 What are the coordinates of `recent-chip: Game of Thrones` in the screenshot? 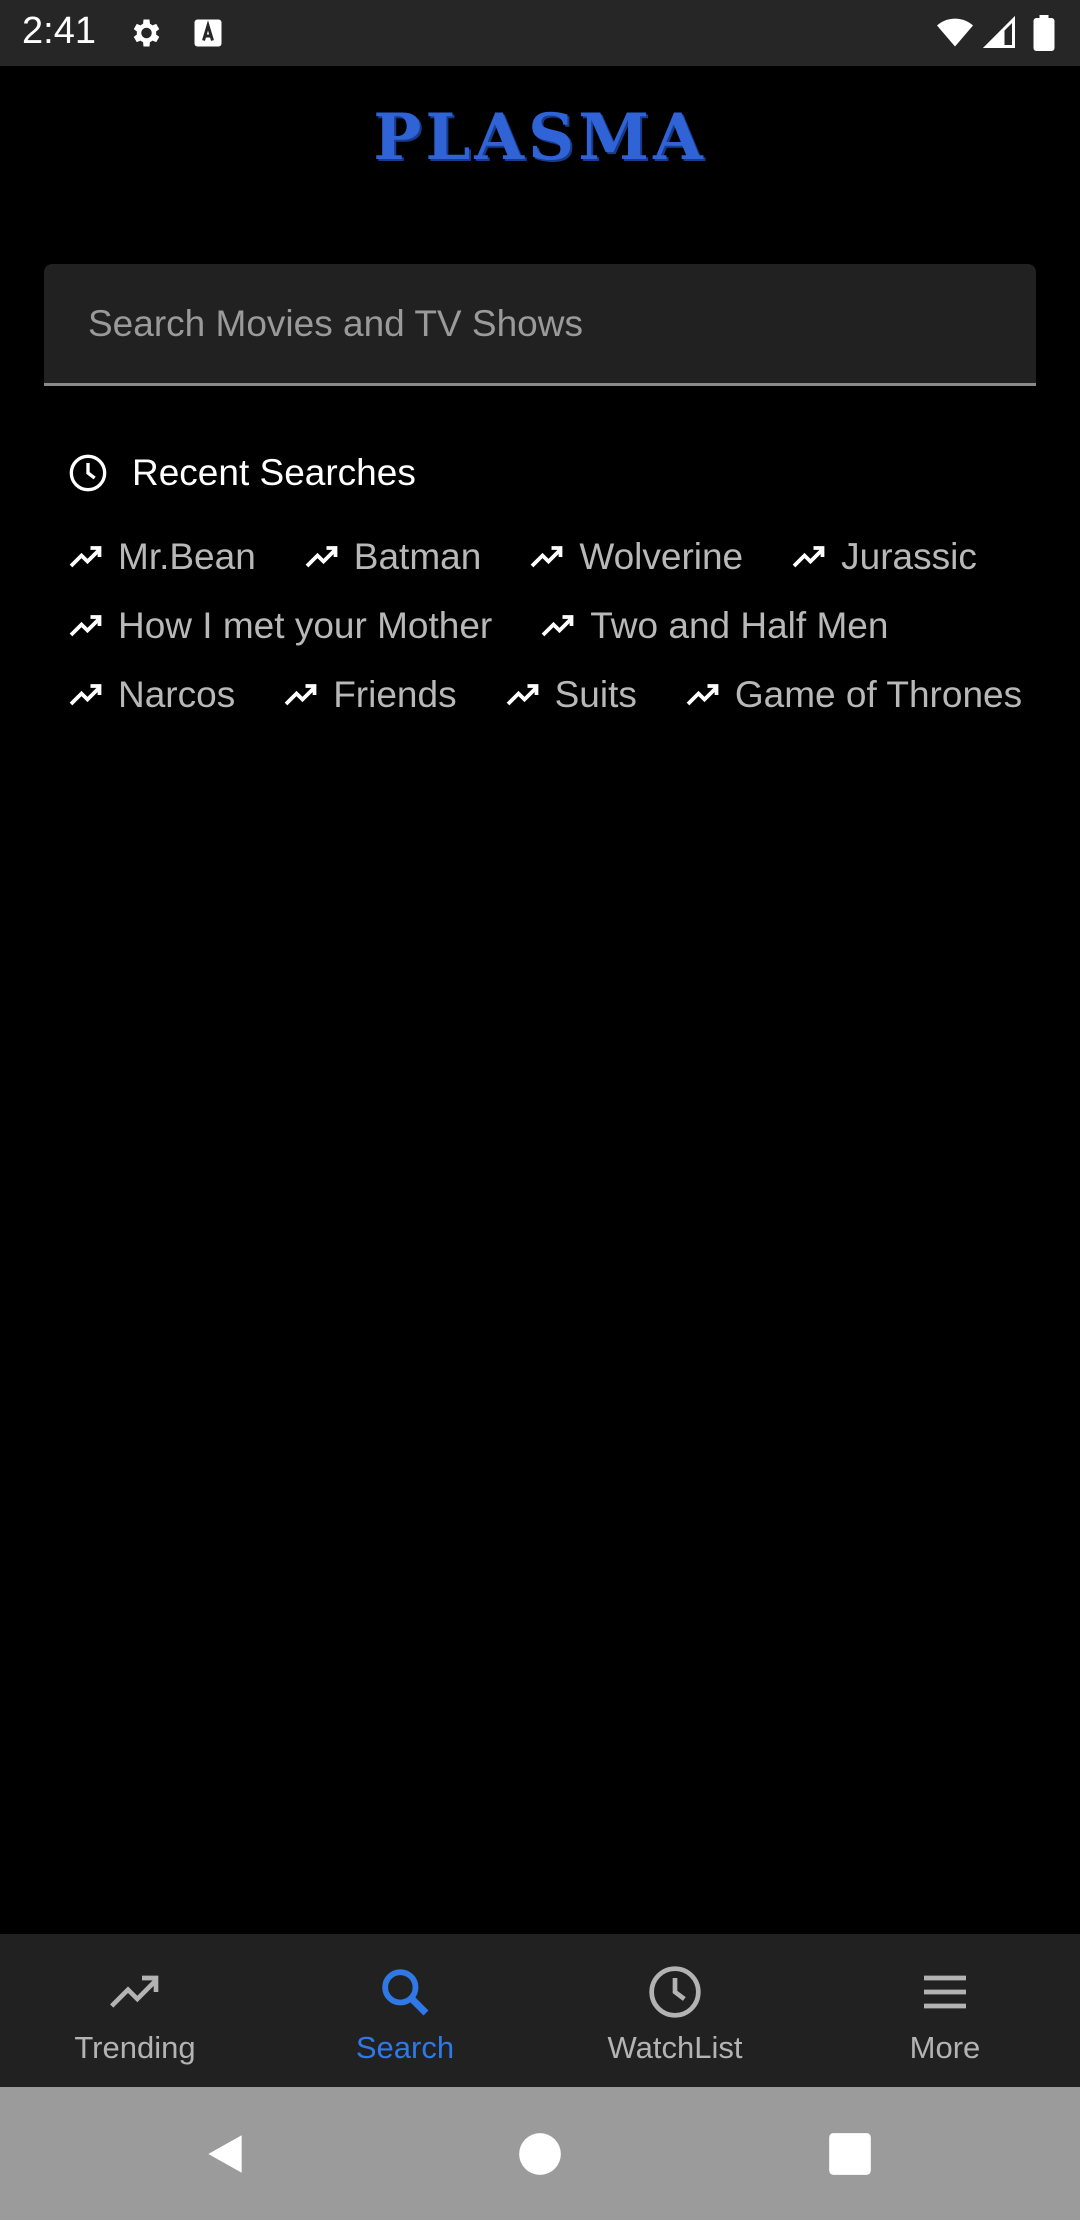 It's located at (853, 695).